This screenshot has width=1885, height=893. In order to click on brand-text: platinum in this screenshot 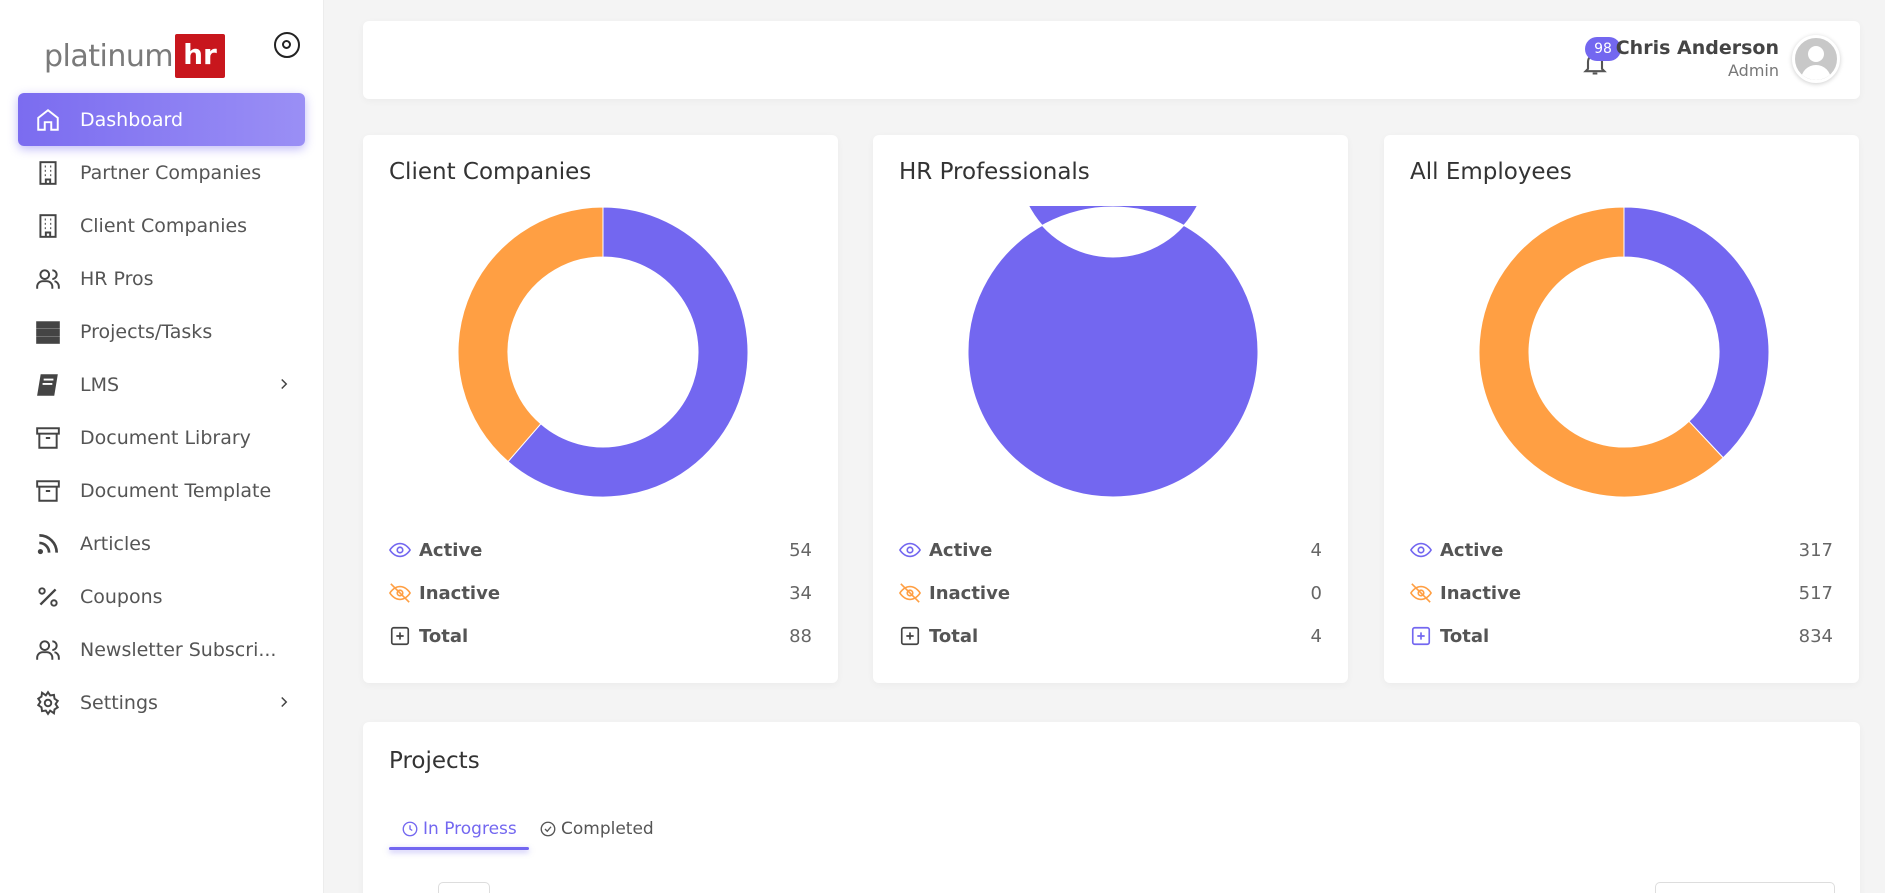, I will do `click(109, 56)`.